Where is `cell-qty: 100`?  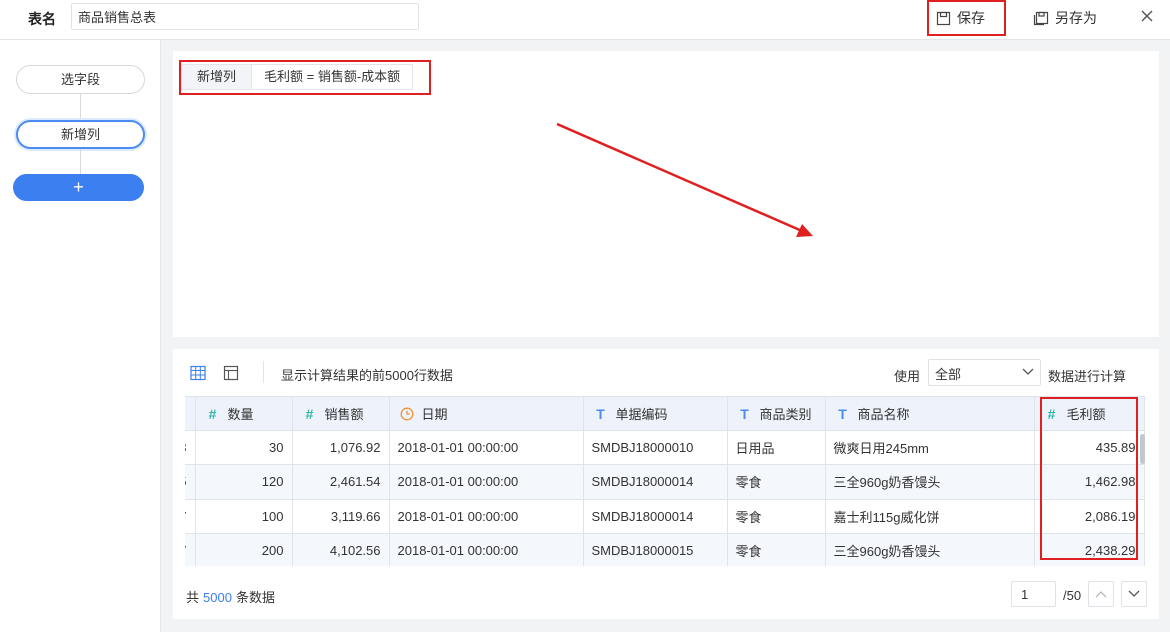
cell-qty: 100 is located at coordinates (244, 516).